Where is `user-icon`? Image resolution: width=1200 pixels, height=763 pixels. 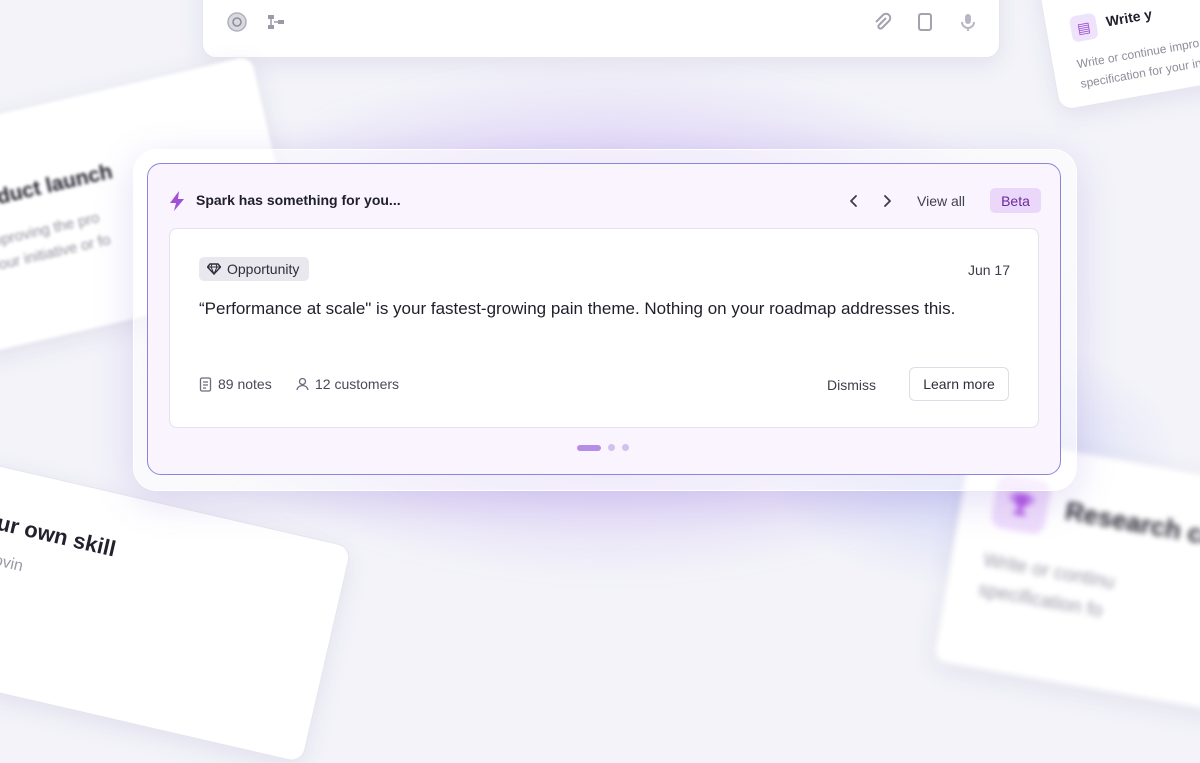 user-icon is located at coordinates (302, 384).